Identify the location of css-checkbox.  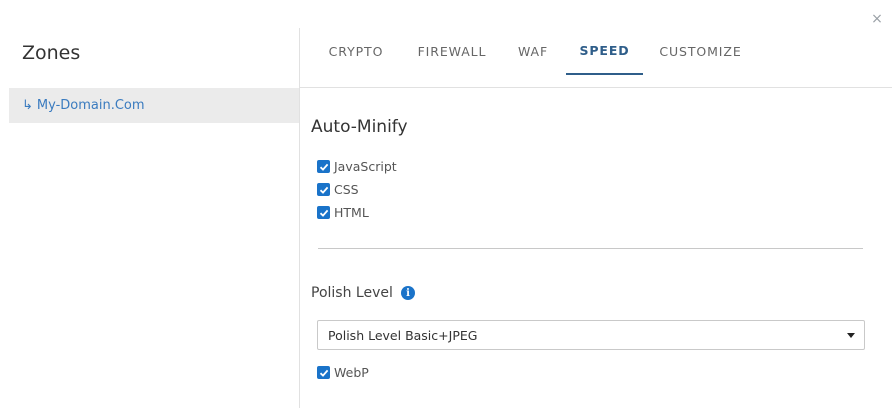
(323, 189).